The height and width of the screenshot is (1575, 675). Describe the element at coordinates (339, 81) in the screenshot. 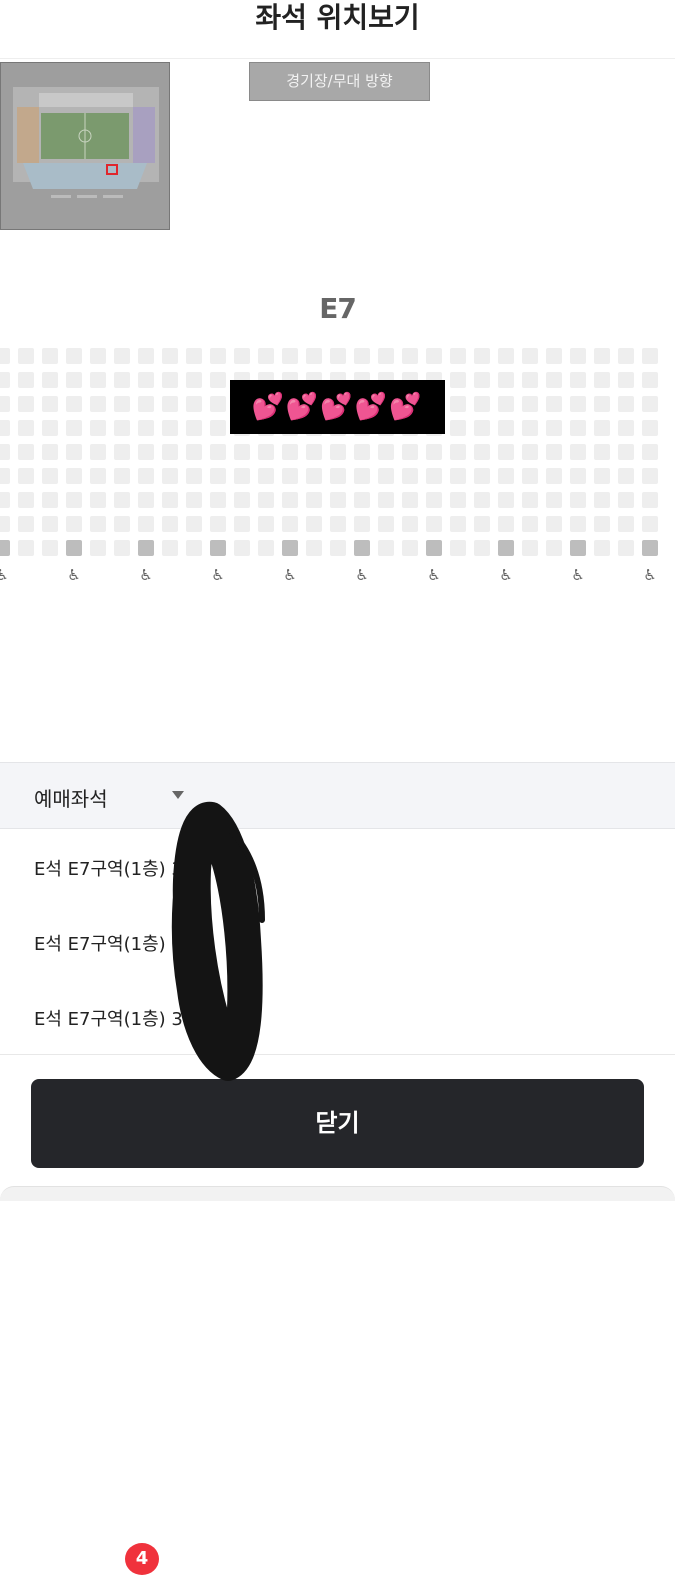

I see `stage-direction-button: 경기장/무대 방향` at that location.